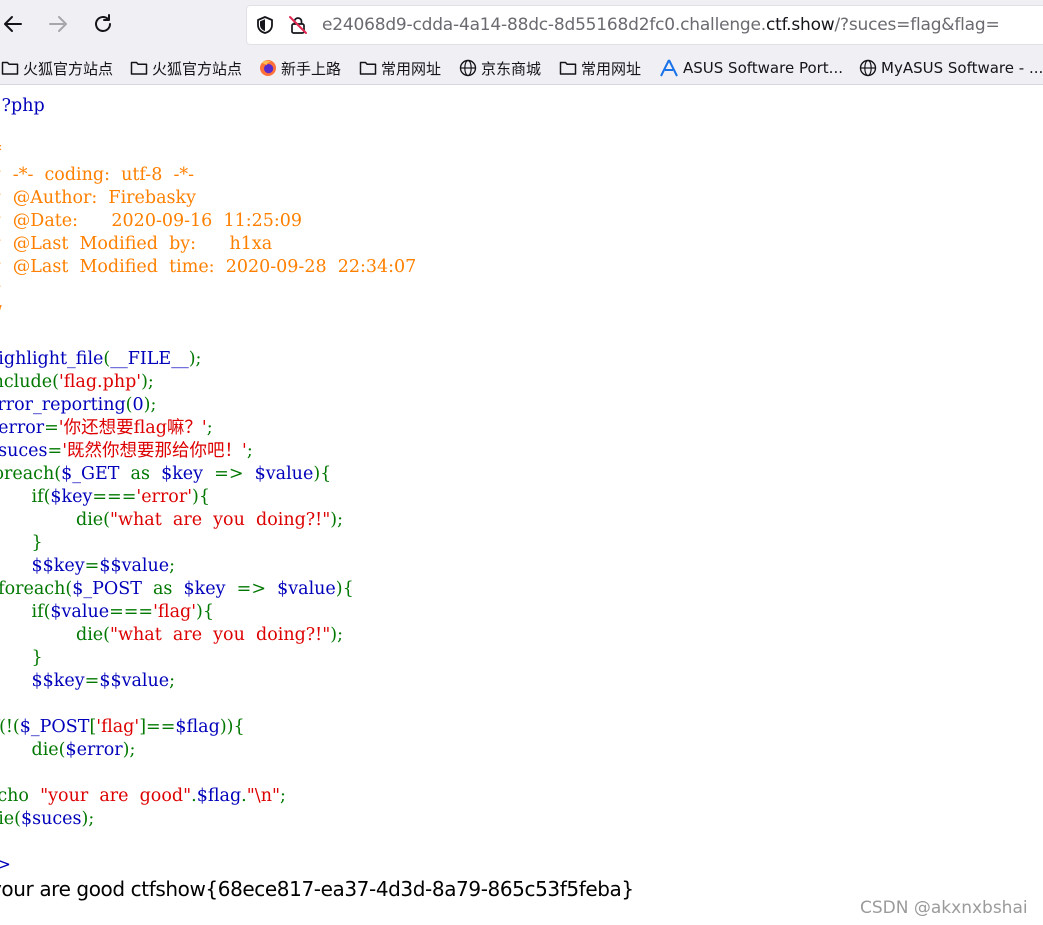 This screenshot has width=1043, height=925. Describe the element at coordinates (47, 819) in the screenshot. I see `code-line: die($suces);` at that location.